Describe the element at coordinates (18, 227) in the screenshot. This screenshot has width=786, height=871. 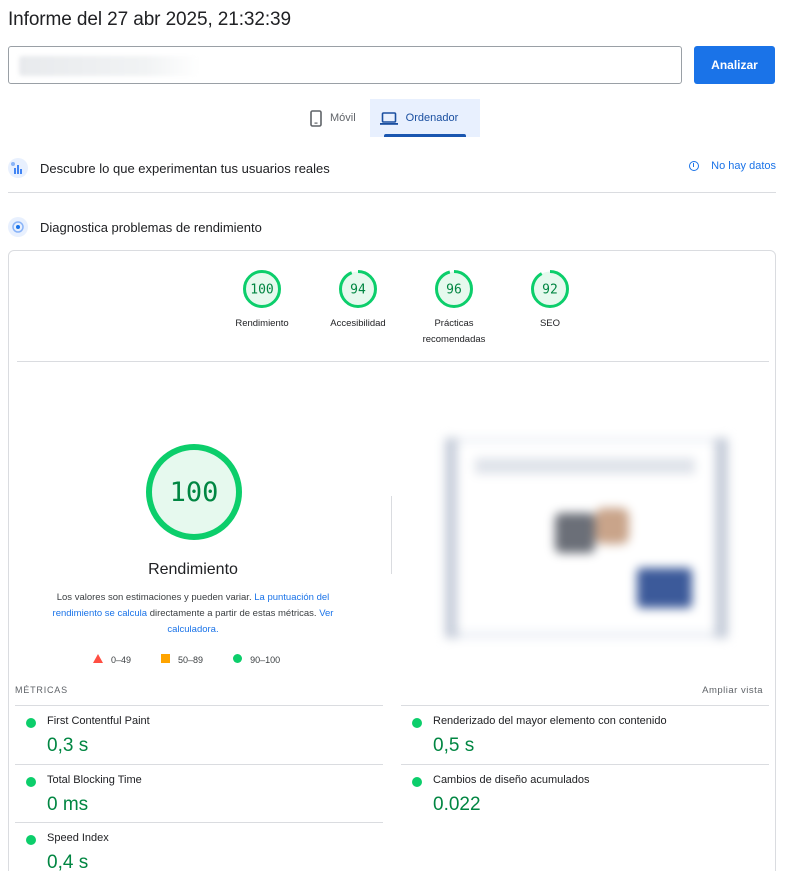
I see `lab-icon` at that location.